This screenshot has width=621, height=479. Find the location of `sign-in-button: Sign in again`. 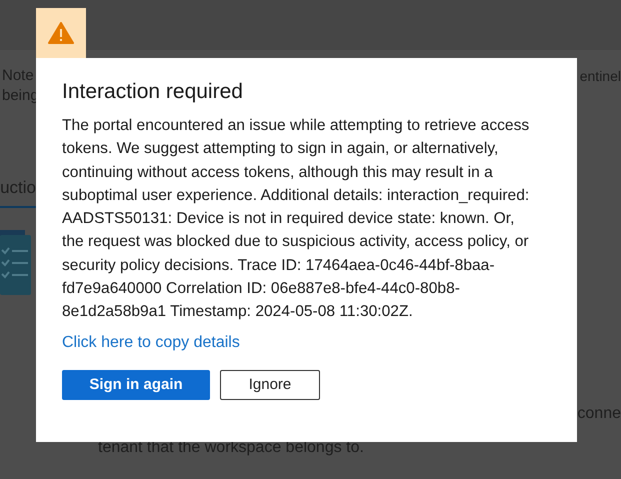

sign-in-button: Sign in again is located at coordinates (136, 385).